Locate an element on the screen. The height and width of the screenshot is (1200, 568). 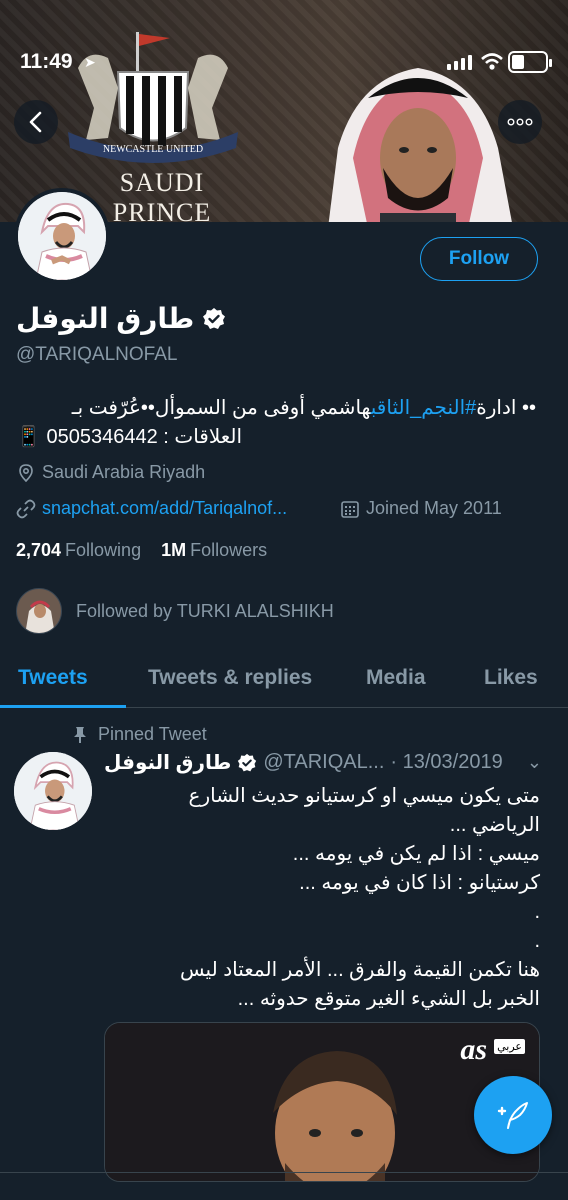
chevron-left-icon is located at coordinates (35, 122).